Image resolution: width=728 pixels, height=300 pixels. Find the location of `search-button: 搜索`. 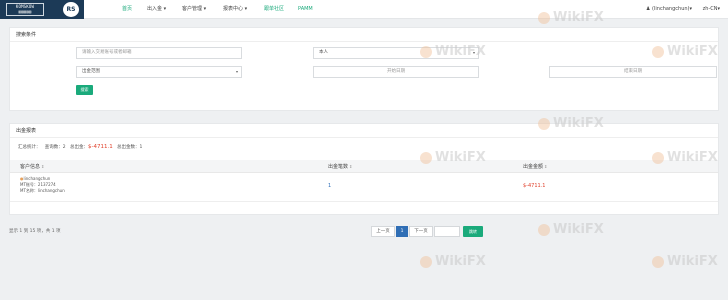

search-button: 搜索 is located at coordinates (84, 90).